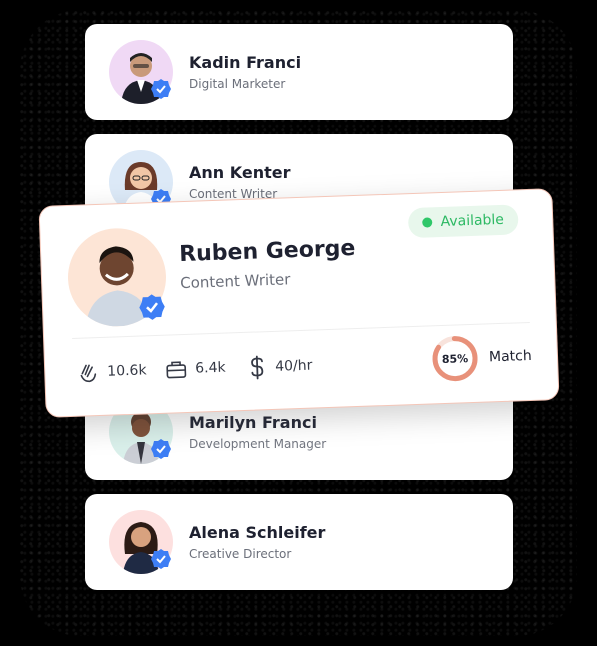 This screenshot has height=646, width=597. What do you see at coordinates (257, 532) in the screenshot?
I see `profile-name: Alena Schleifer` at bounding box center [257, 532].